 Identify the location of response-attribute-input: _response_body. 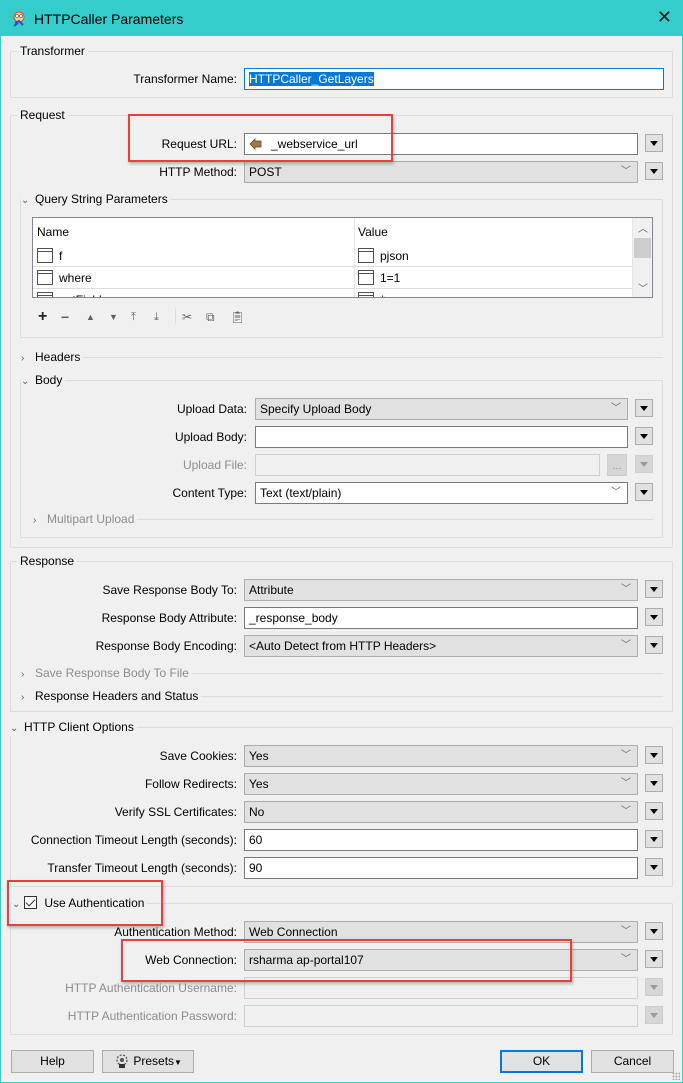
(441, 618).